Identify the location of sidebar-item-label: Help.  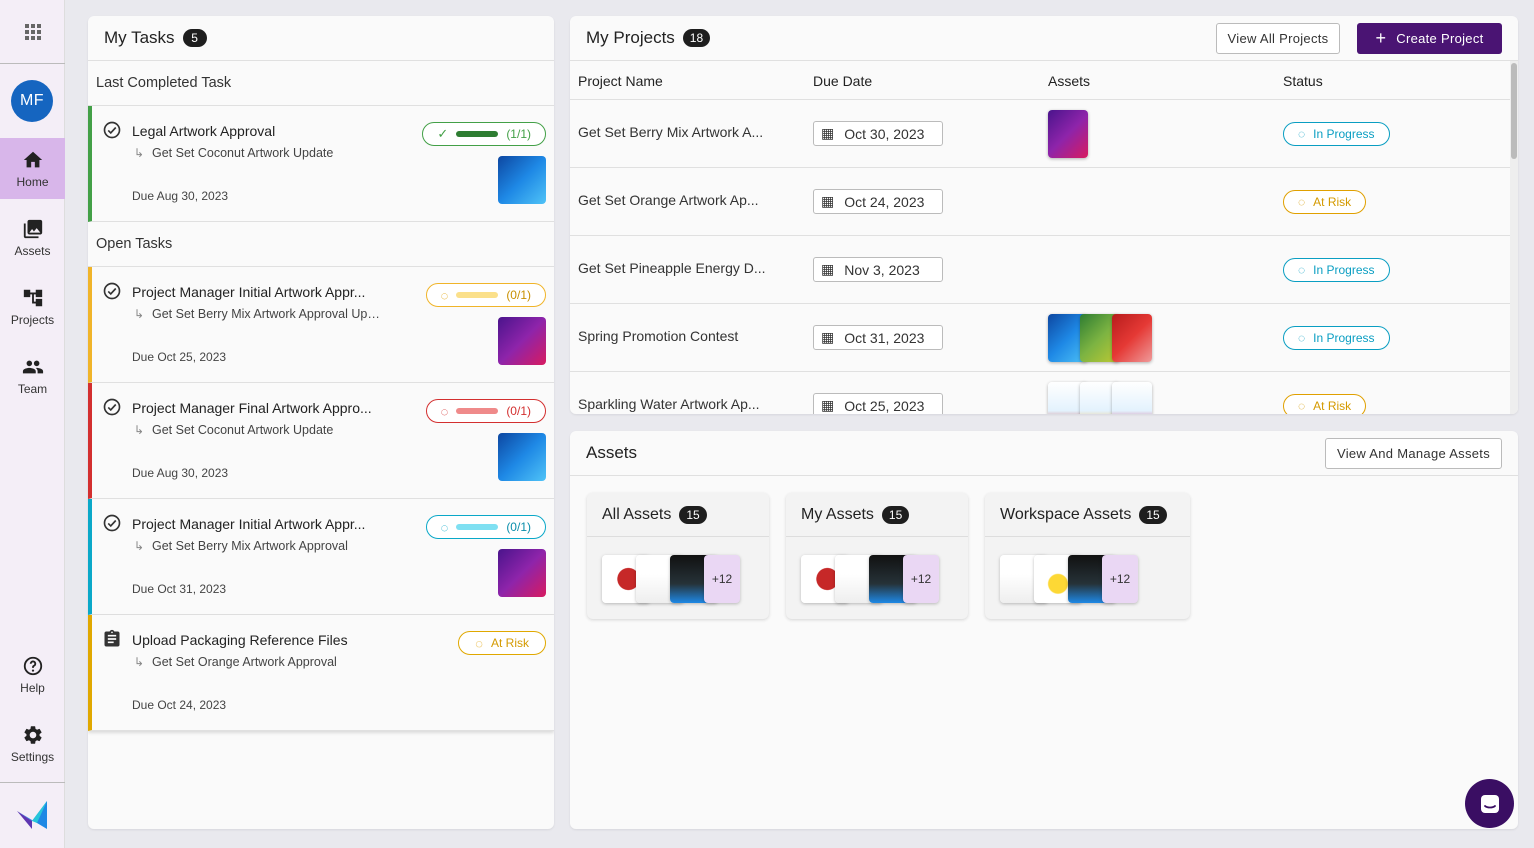
(32, 687).